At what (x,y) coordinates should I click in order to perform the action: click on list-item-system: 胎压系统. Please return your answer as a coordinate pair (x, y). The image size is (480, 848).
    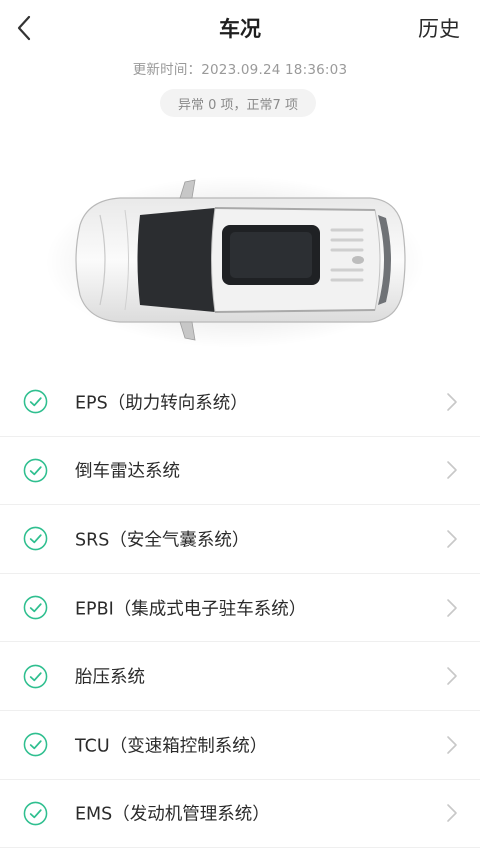
    Looking at the image, I should click on (240, 676).